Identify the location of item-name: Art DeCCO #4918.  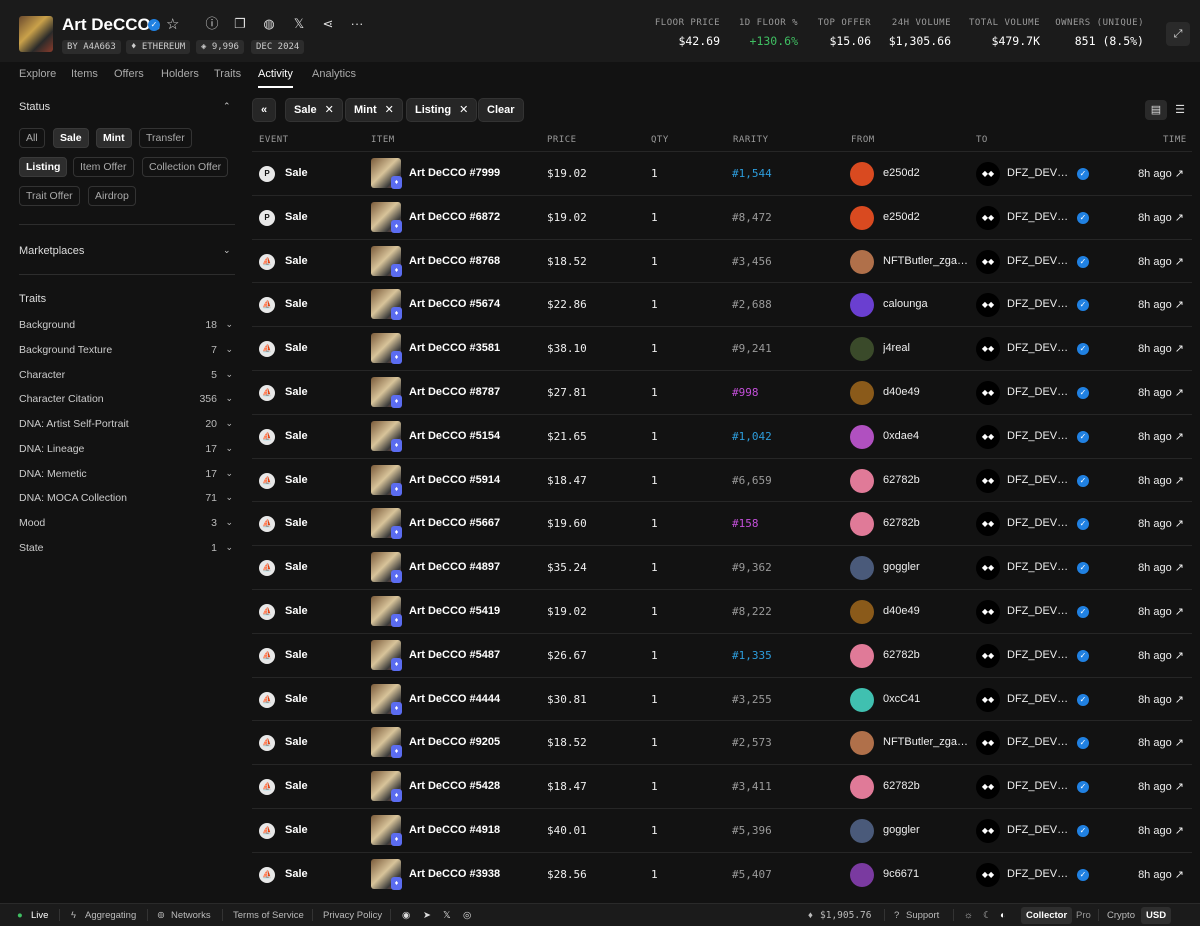
(454, 830).